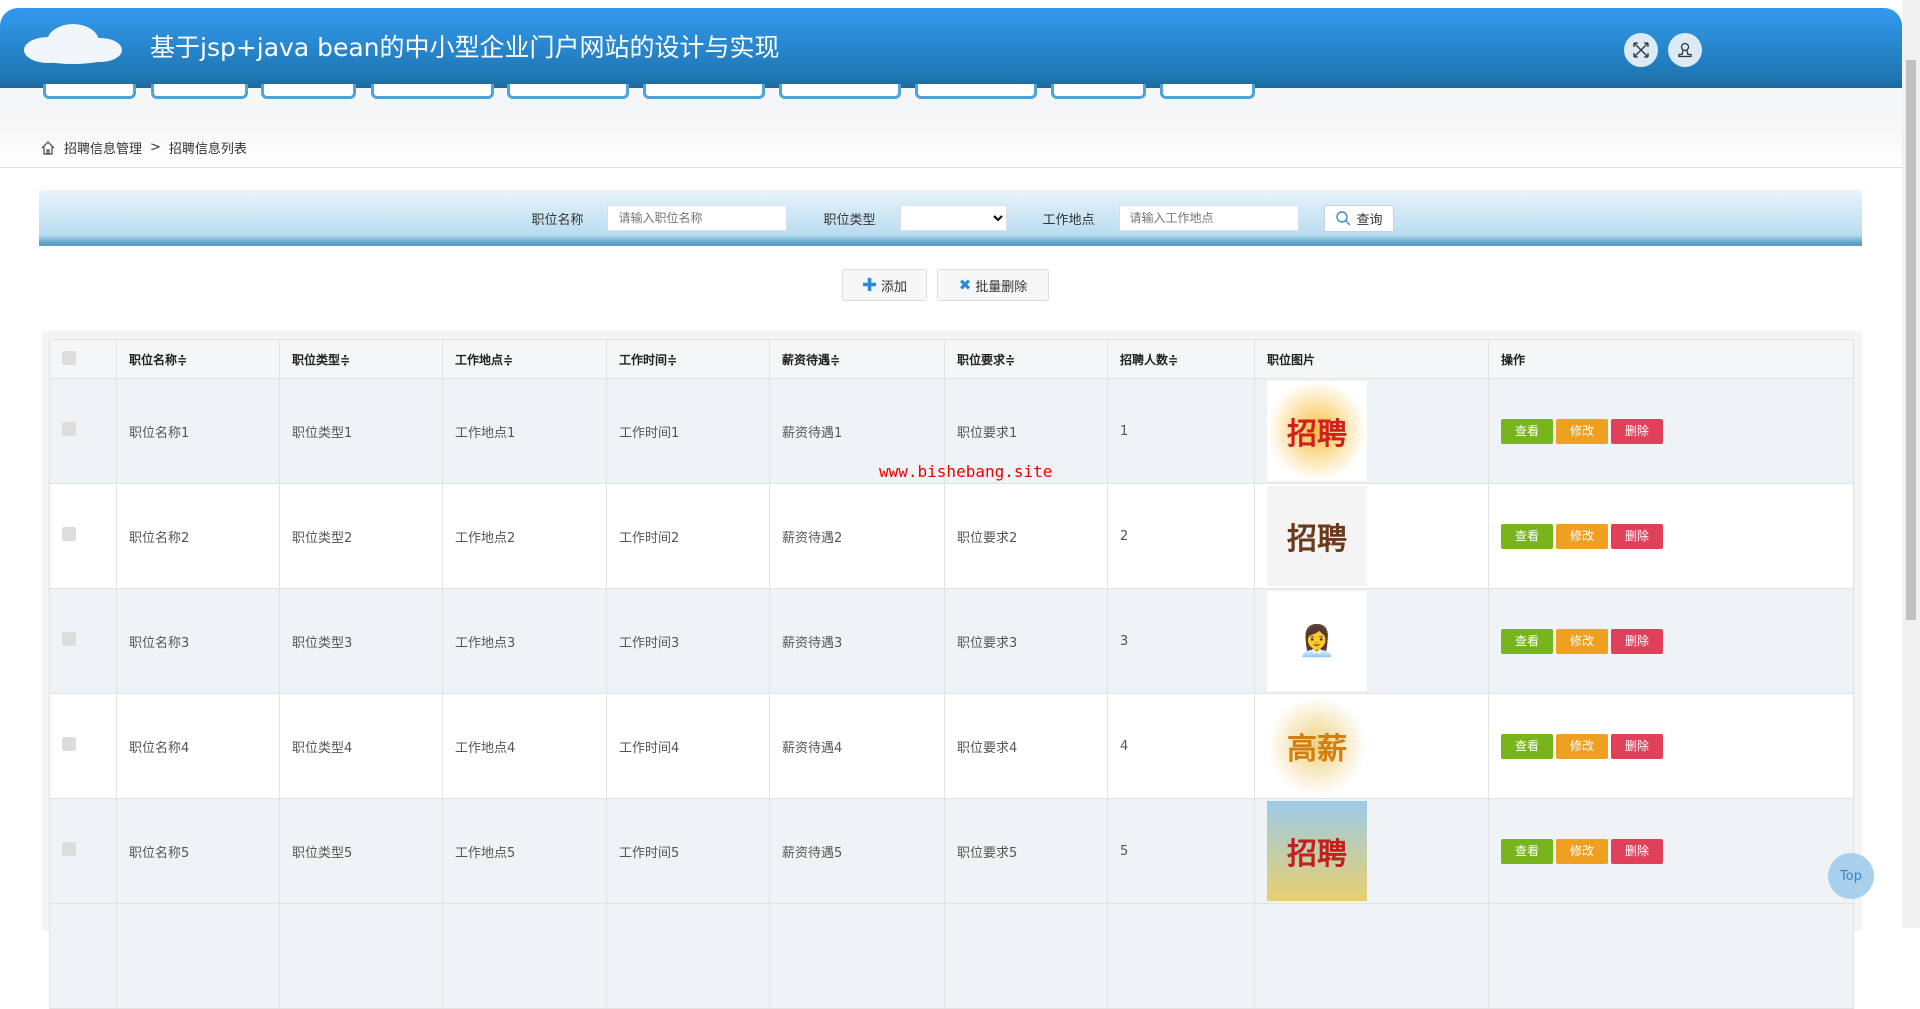 Image resolution: width=1920 pixels, height=1009 pixels. I want to click on cell-salary: 薪资待遇5, so click(857, 851).